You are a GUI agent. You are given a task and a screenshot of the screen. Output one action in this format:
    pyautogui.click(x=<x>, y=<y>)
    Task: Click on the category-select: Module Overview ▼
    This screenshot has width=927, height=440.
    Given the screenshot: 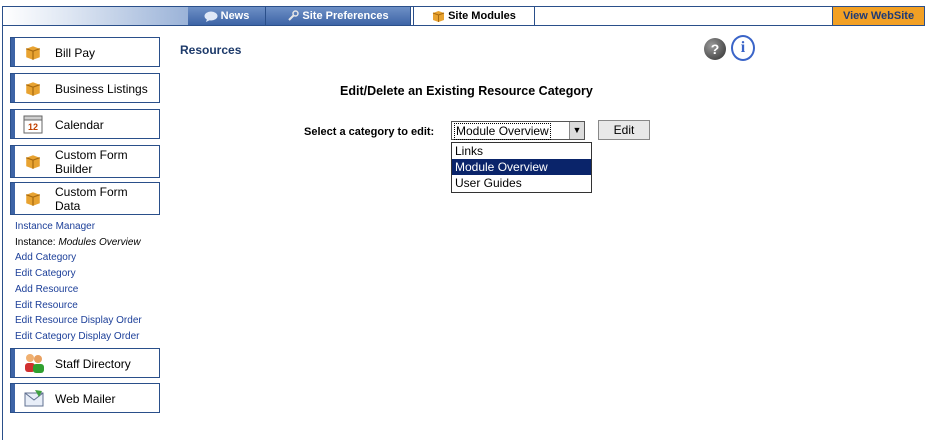 What is the action you would take?
    pyautogui.click(x=518, y=130)
    